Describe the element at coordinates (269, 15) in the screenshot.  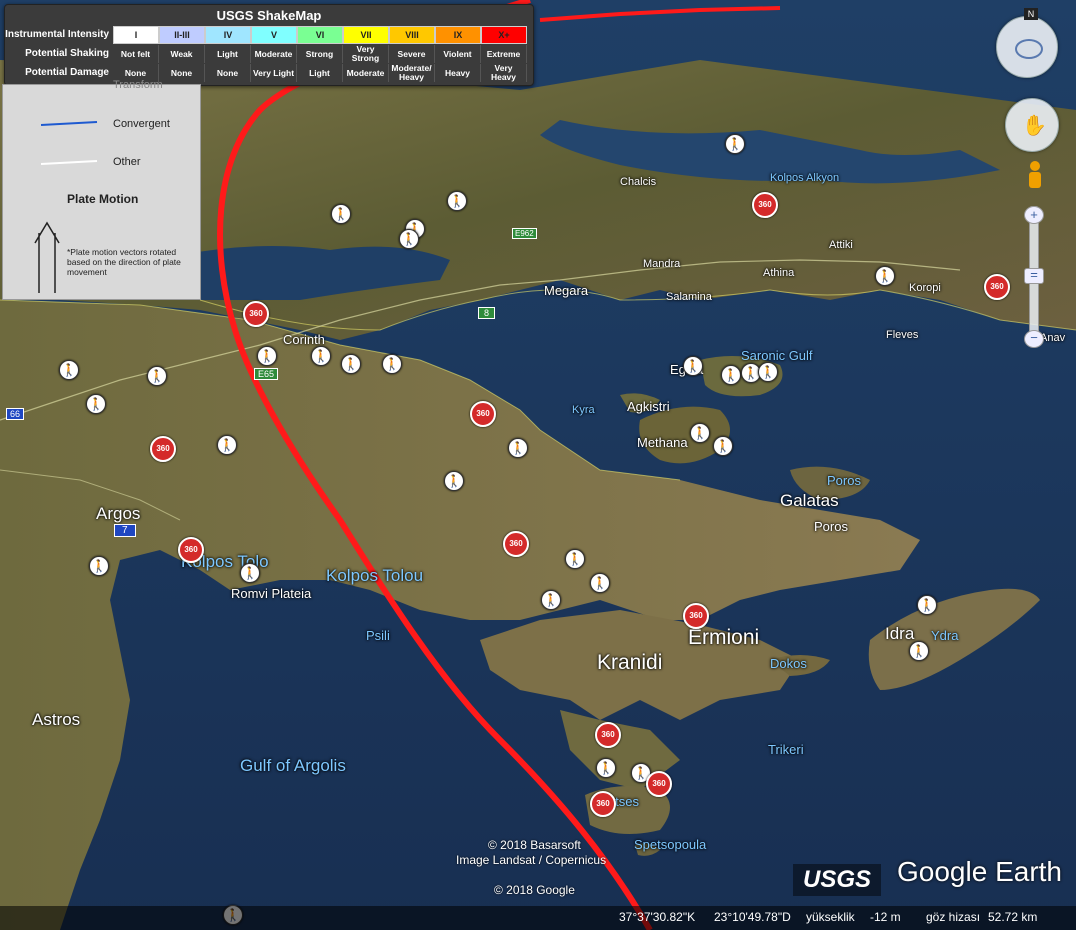
I see `shakemap-title: USGS ShakeMap` at that location.